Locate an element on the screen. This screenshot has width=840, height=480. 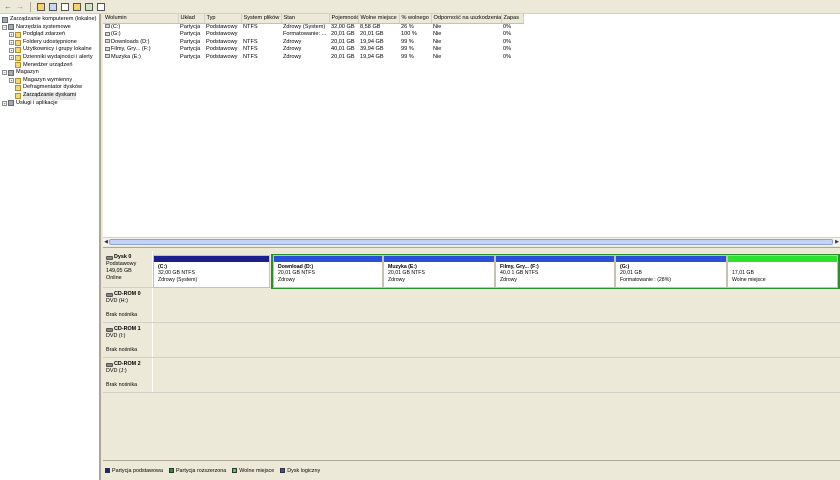
cdrom-2-label: CD-ROM 2 DVD (J:) Brak nośnika is located at coordinates (128, 375).